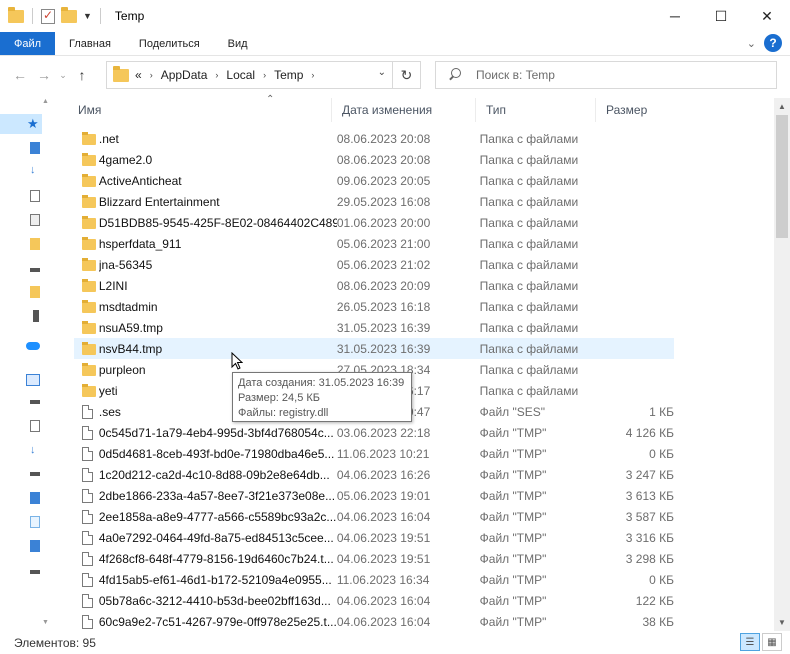 The image size is (790, 654). What do you see at coordinates (138, 75) in the screenshot?
I see `breadcrumb-overflow: «` at bounding box center [138, 75].